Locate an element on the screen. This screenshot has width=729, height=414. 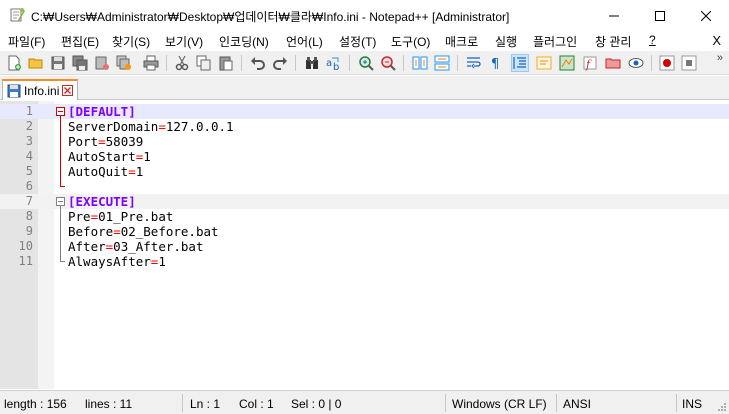
sync-horizontal-icon is located at coordinates (442, 63).